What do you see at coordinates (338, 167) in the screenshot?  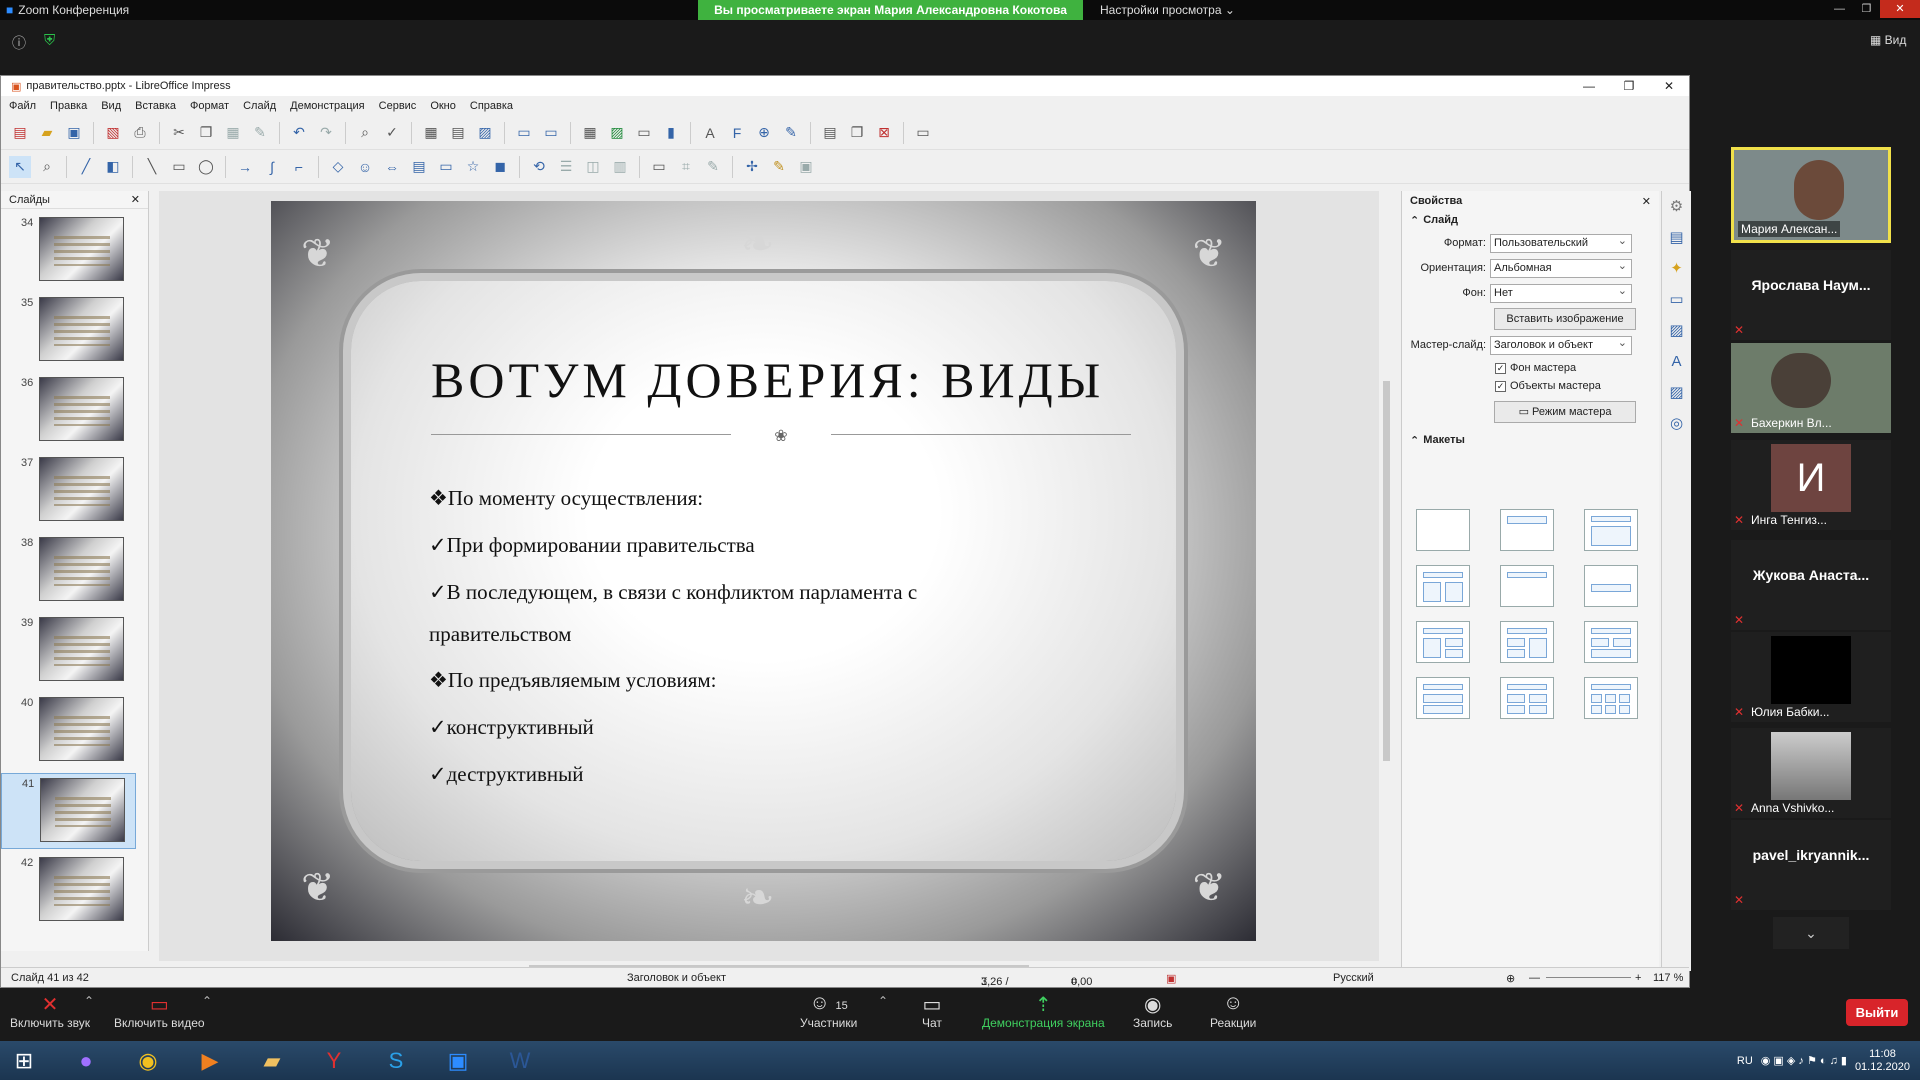 I see `basic-shapes-icon: ◇` at bounding box center [338, 167].